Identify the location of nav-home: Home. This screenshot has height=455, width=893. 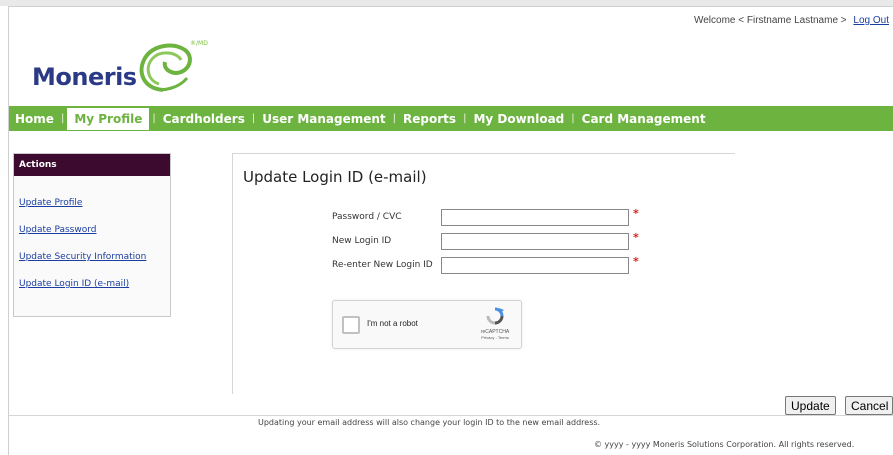
(34, 119).